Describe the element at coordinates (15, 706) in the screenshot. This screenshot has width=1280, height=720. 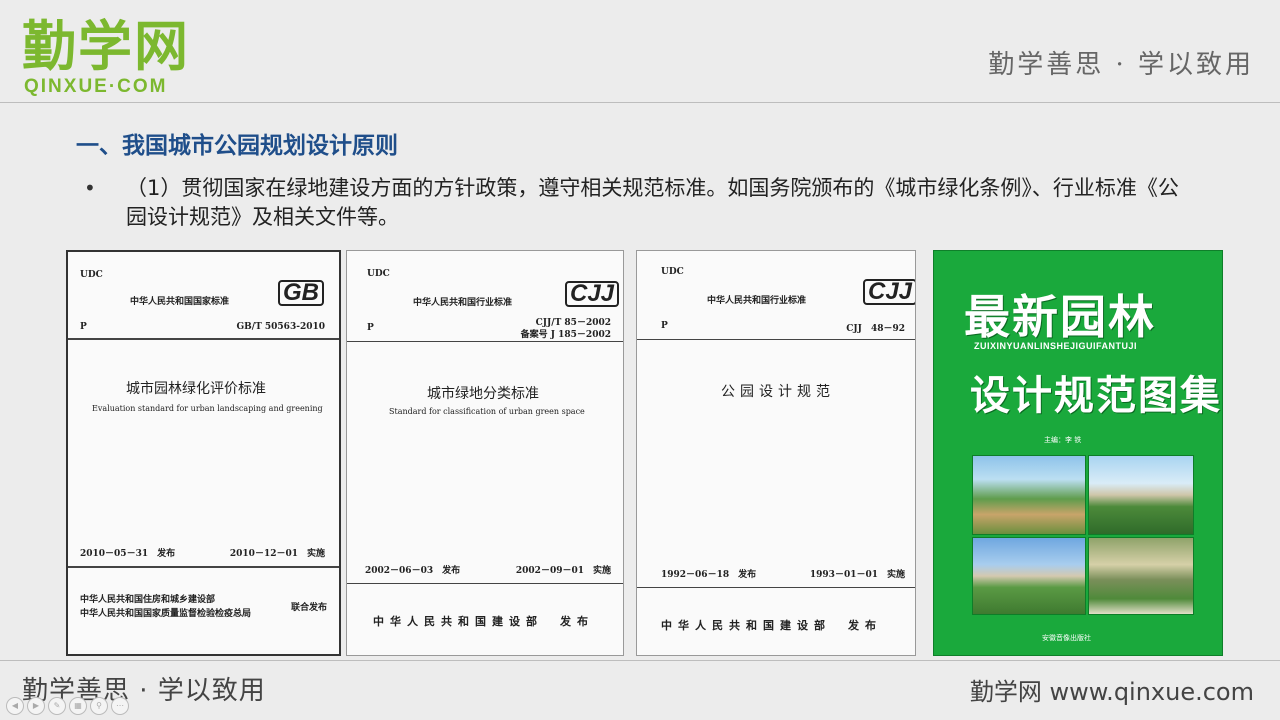
I see `prev-icon: ◀` at that location.